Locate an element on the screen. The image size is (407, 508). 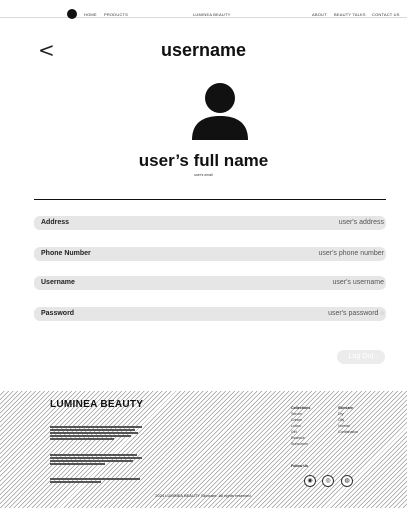
social-icon-2: ◎ is located at coordinates (328, 481).